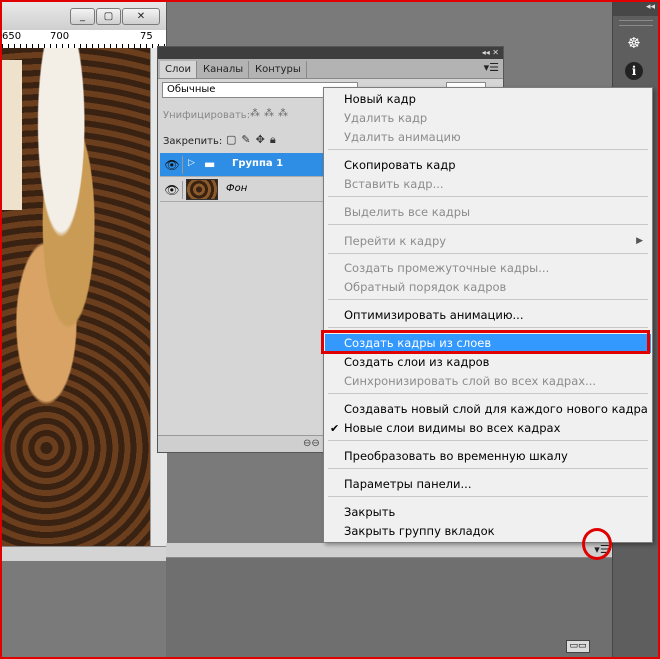  I want to click on layer-name: Группа 1, so click(258, 163).